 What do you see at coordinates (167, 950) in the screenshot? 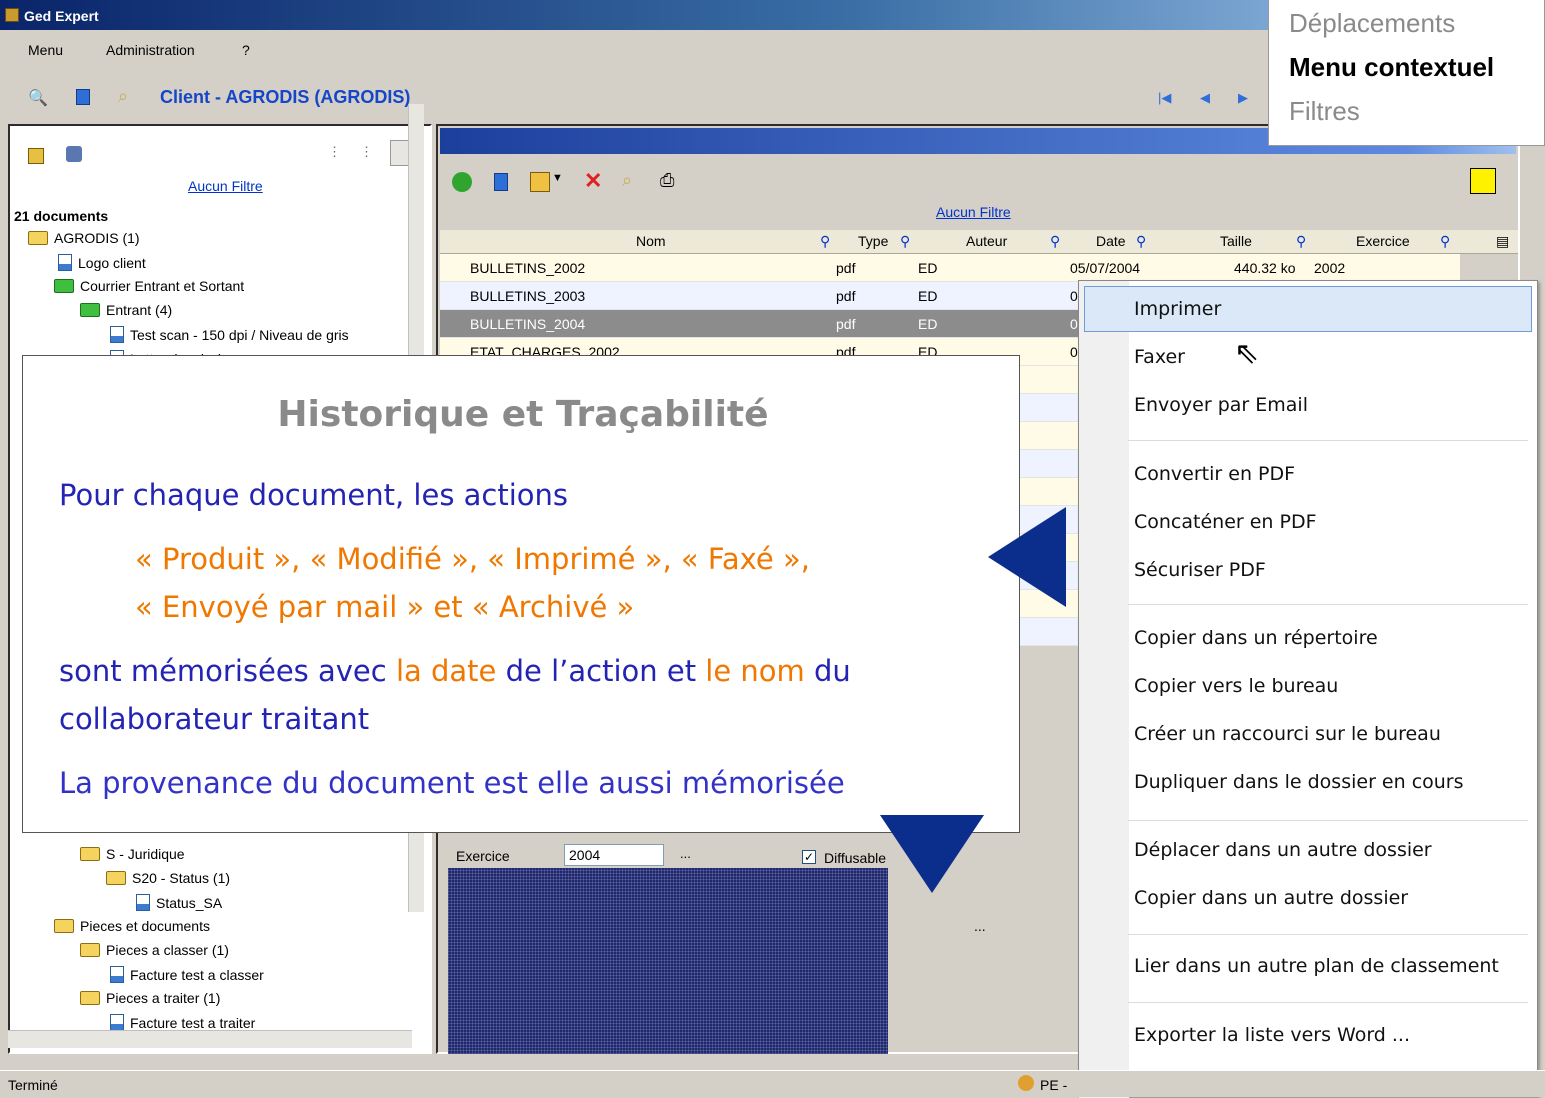
I see `tree-item-label: Pieces a classer (1)` at bounding box center [167, 950].